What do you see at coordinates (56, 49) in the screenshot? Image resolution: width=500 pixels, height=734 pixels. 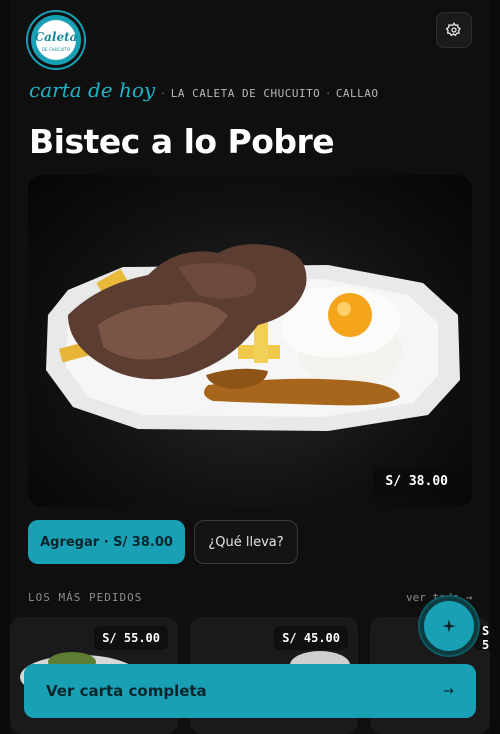 I see `logo-subtext: DE CHUCUITO` at bounding box center [56, 49].